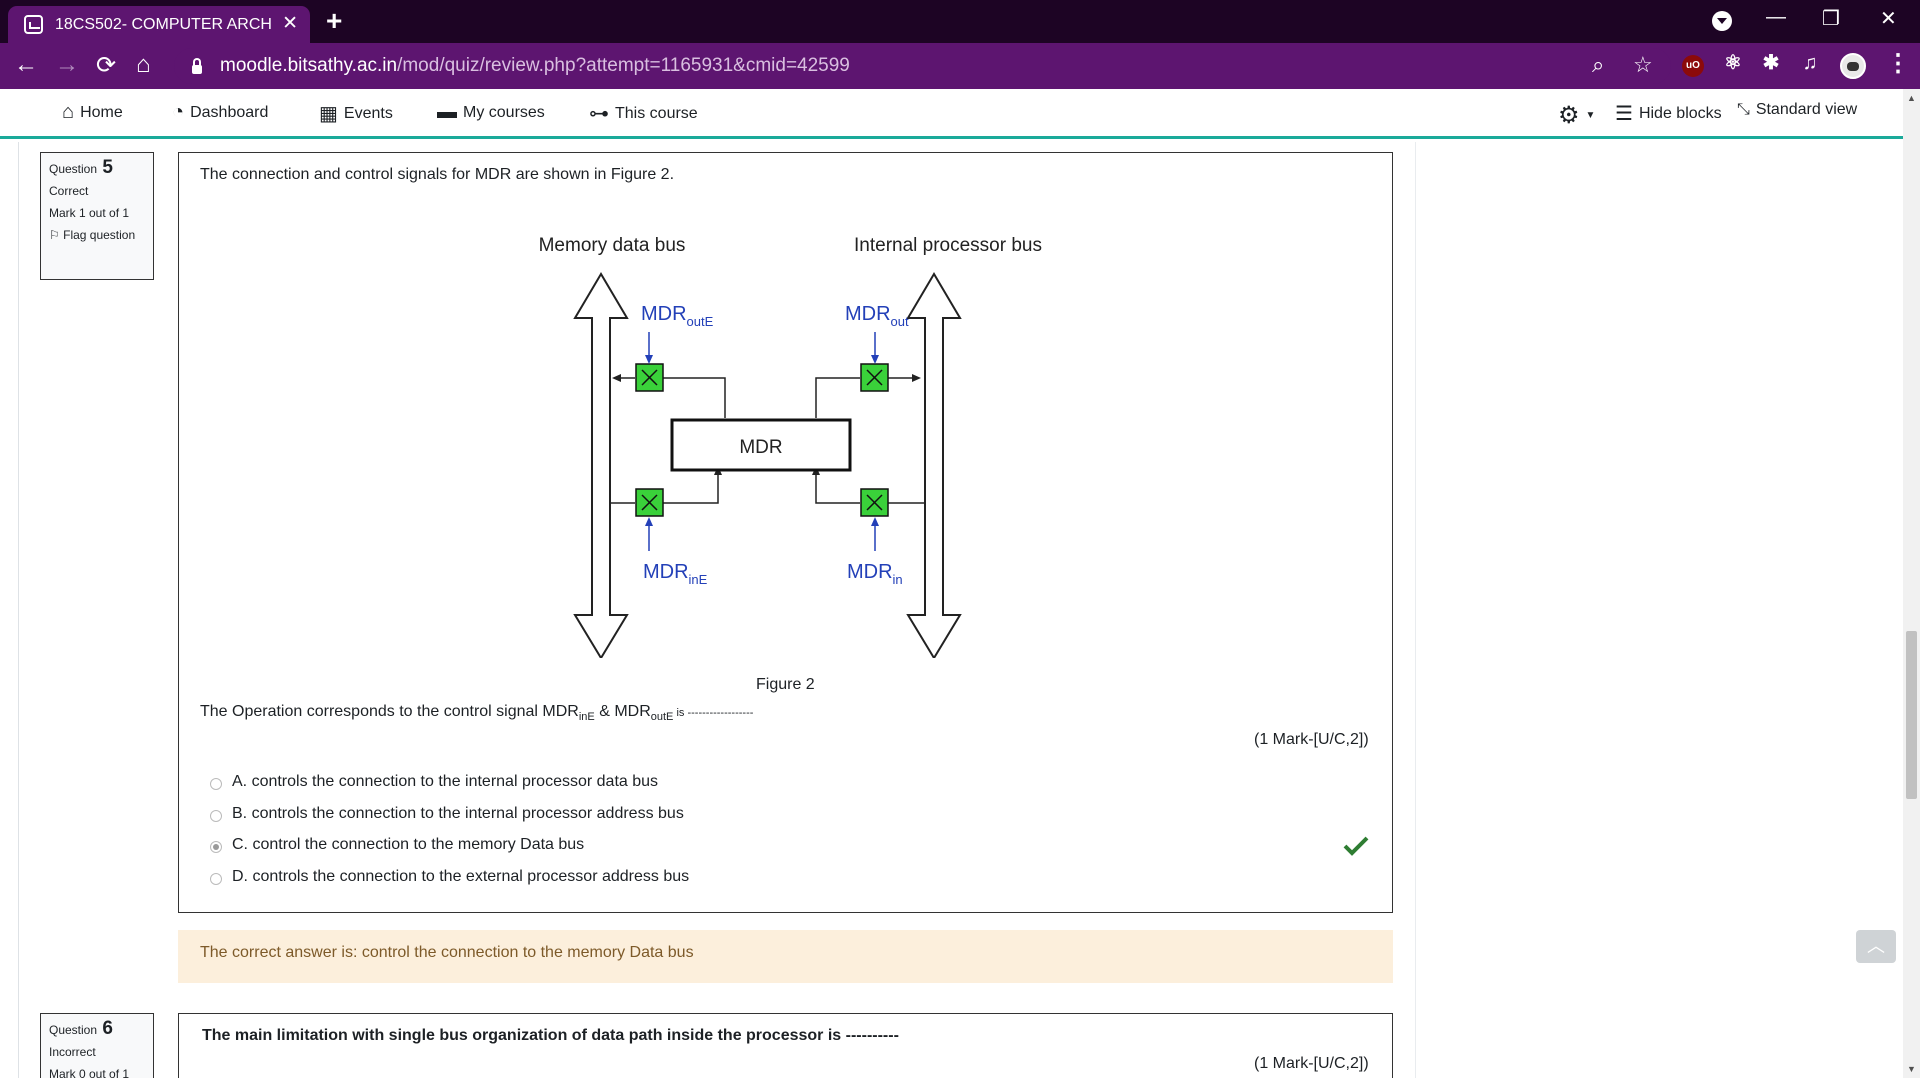  I want to click on lock-icon, so click(197, 65).